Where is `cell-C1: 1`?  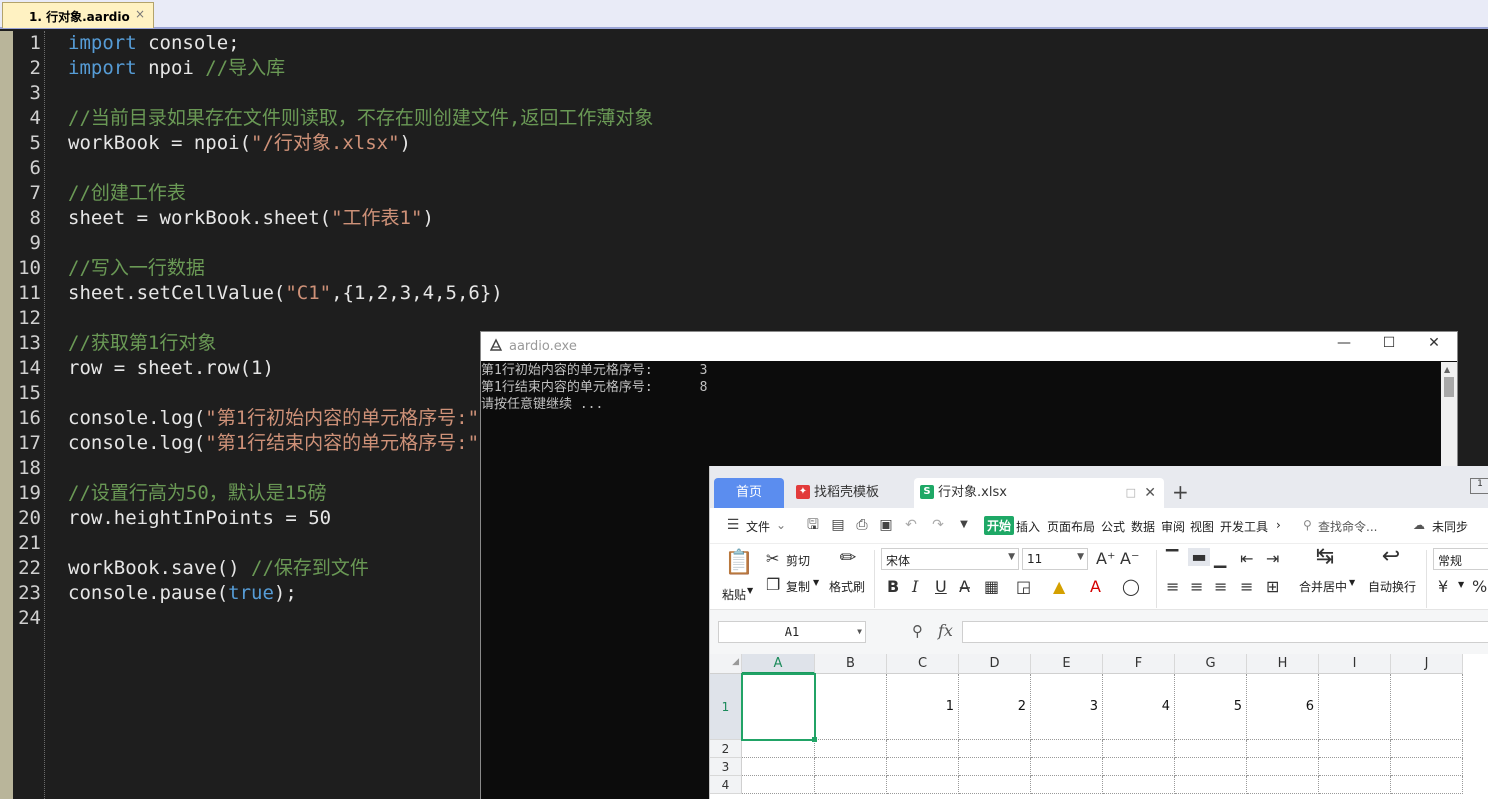
cell-C1: 1 is located at coordinates (923, 707).